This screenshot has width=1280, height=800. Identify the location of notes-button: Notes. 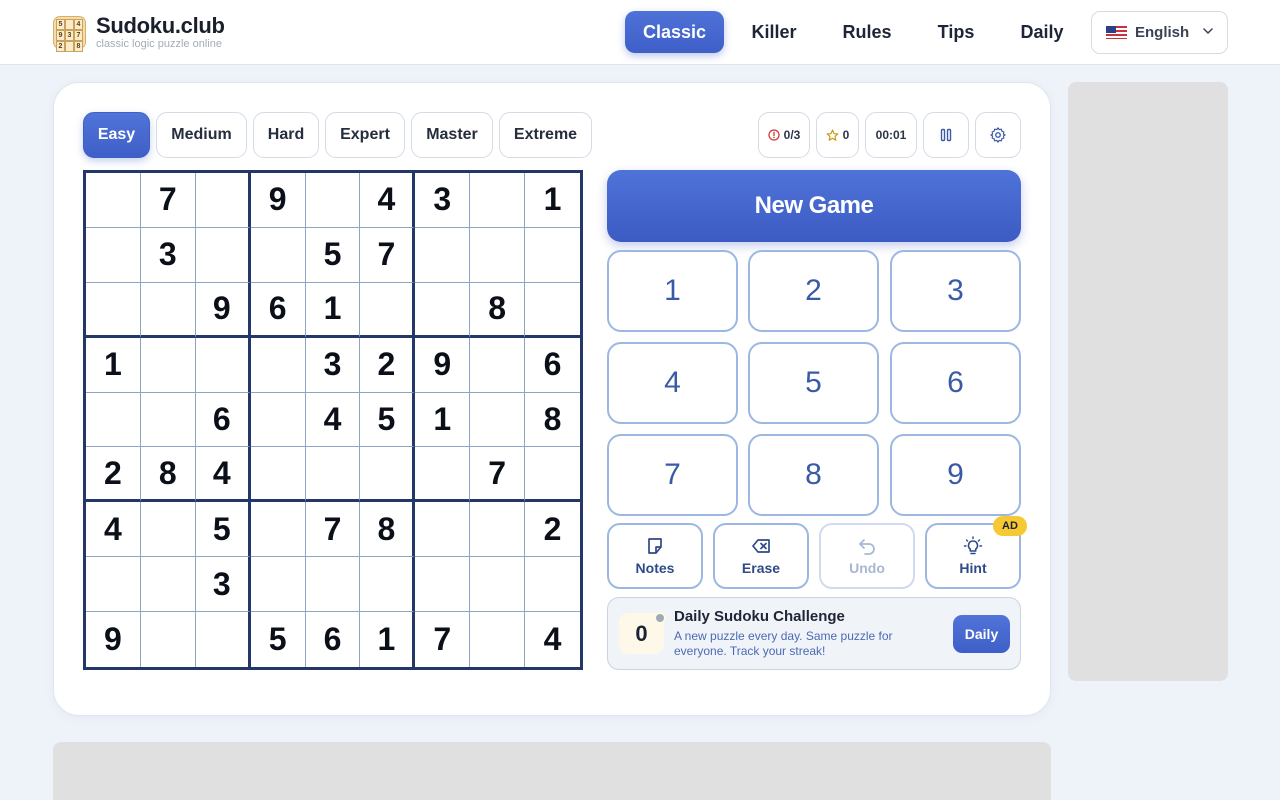
(655, 556).